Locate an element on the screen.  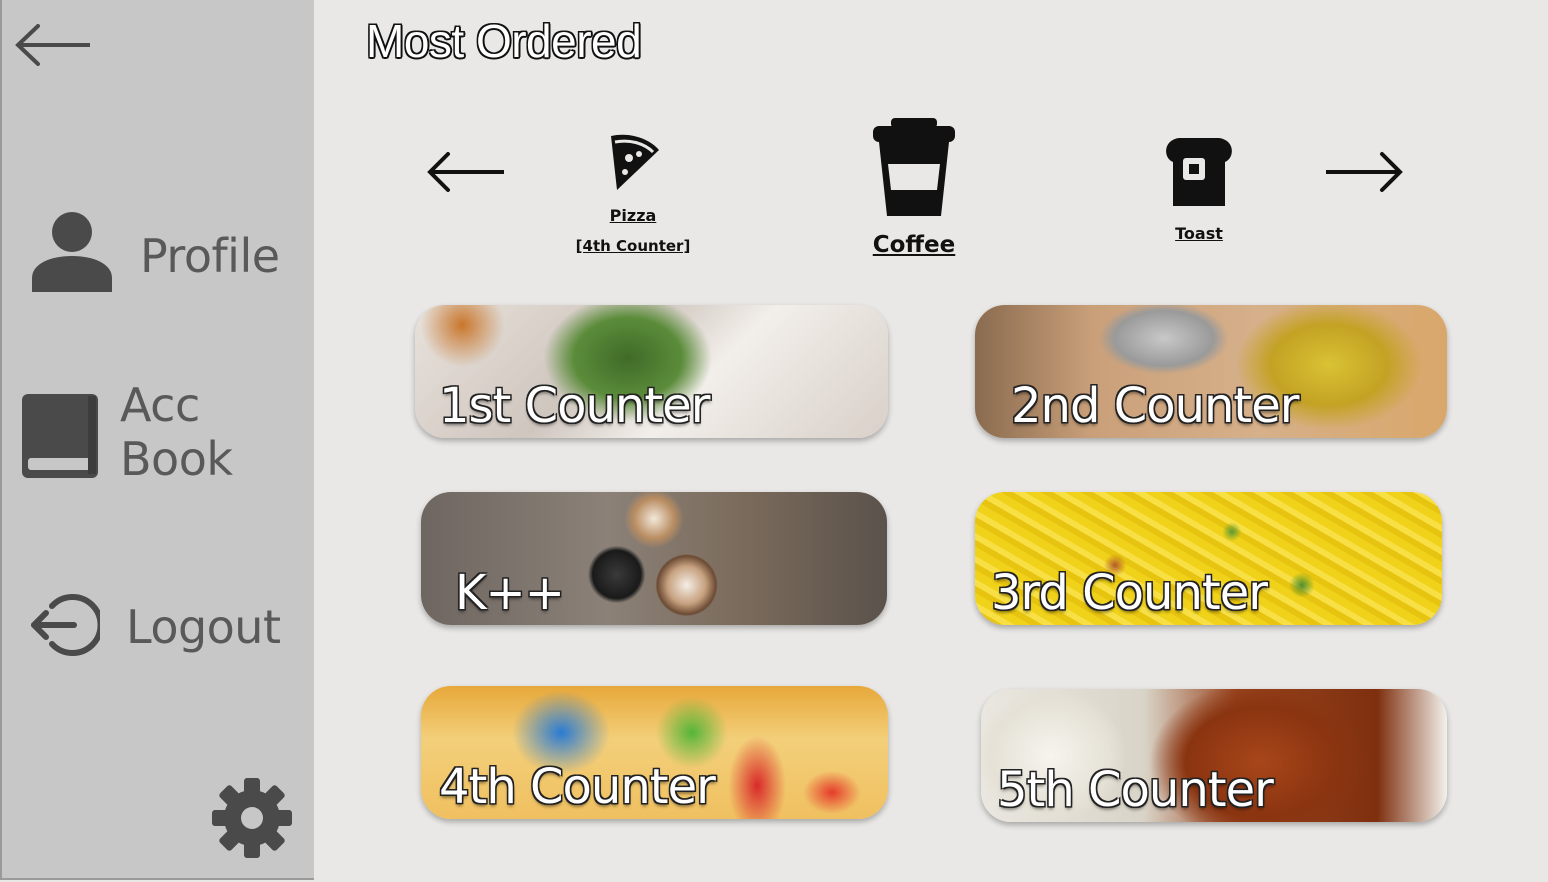
toast-icon is located at coordinates (1199, 175).